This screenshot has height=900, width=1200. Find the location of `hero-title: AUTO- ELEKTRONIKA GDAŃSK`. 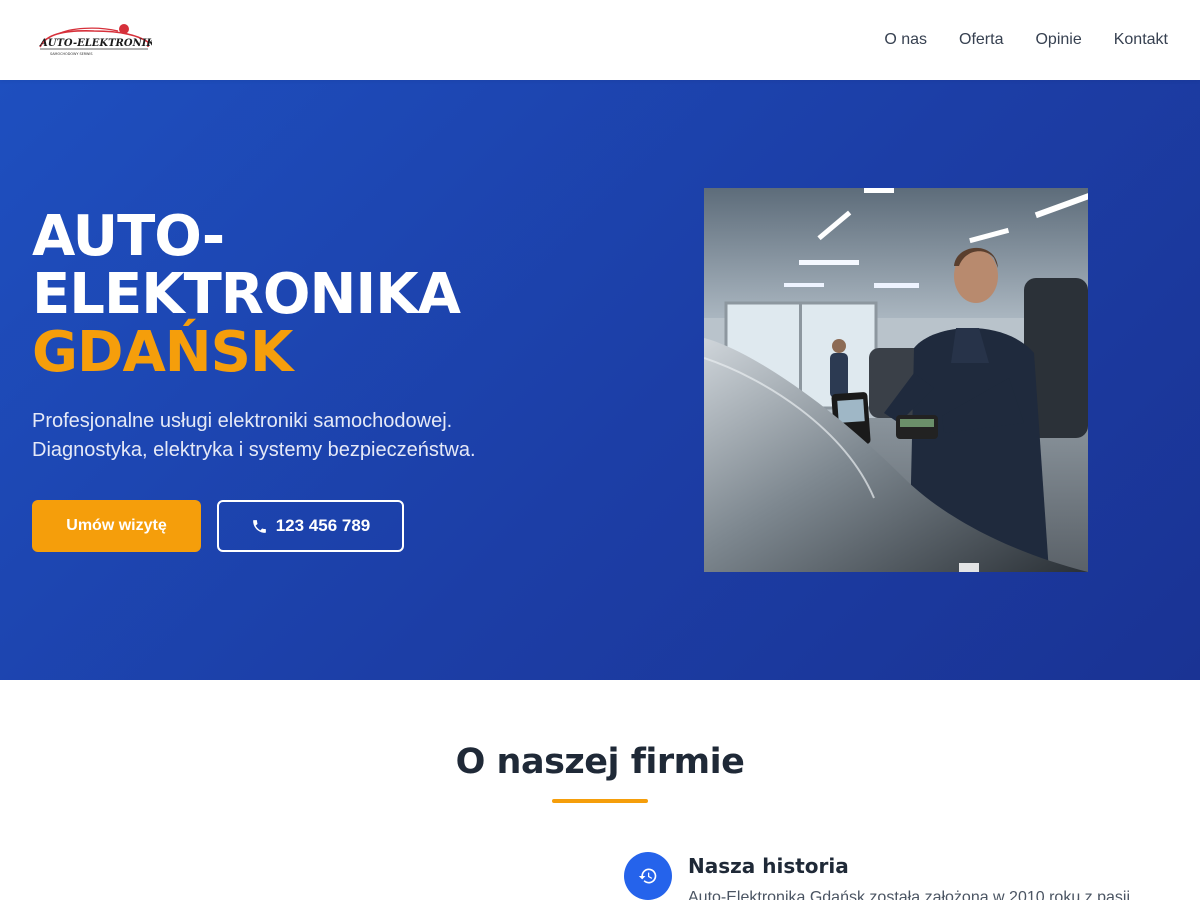

hero-title: AUTO- ELEKTRONIKA GDAŃSK is located at coordinates (312, 295).